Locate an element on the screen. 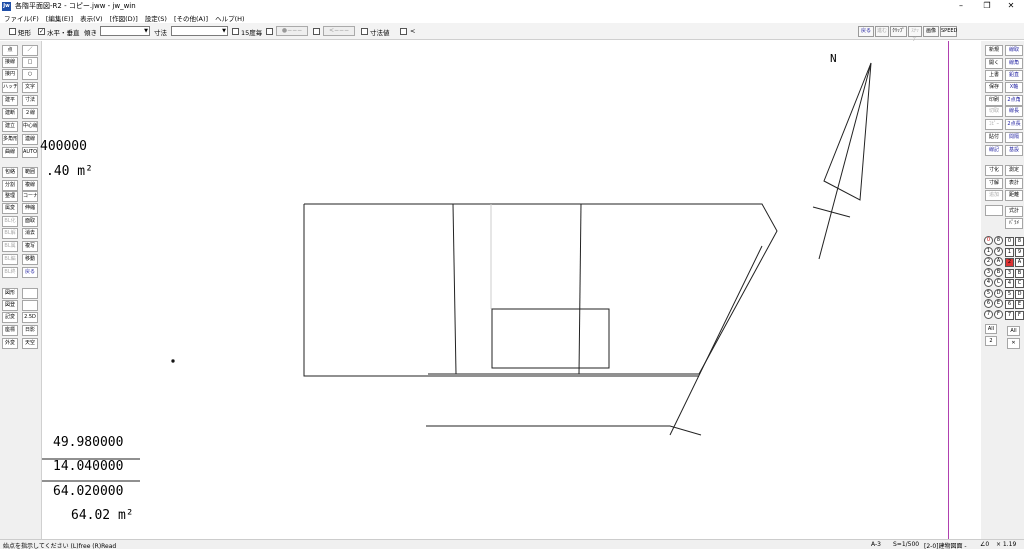 The width and height of the screenshot is (1024, 549). undo-button: 戻る is located at coordinates (866, 31).